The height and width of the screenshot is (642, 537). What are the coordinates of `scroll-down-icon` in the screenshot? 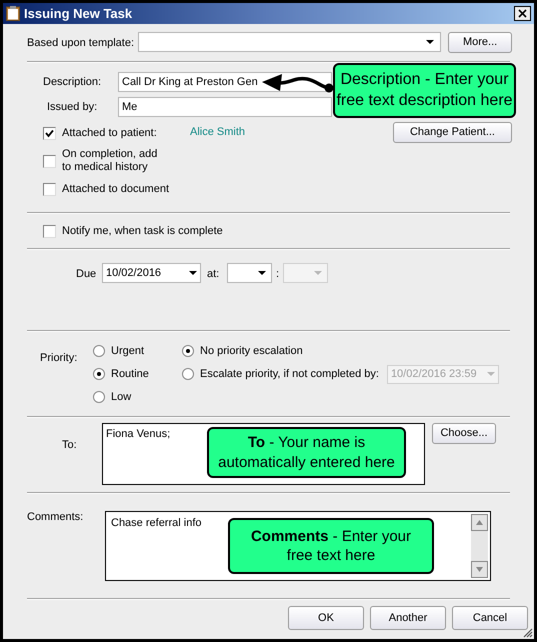 It's located at (479, 569).